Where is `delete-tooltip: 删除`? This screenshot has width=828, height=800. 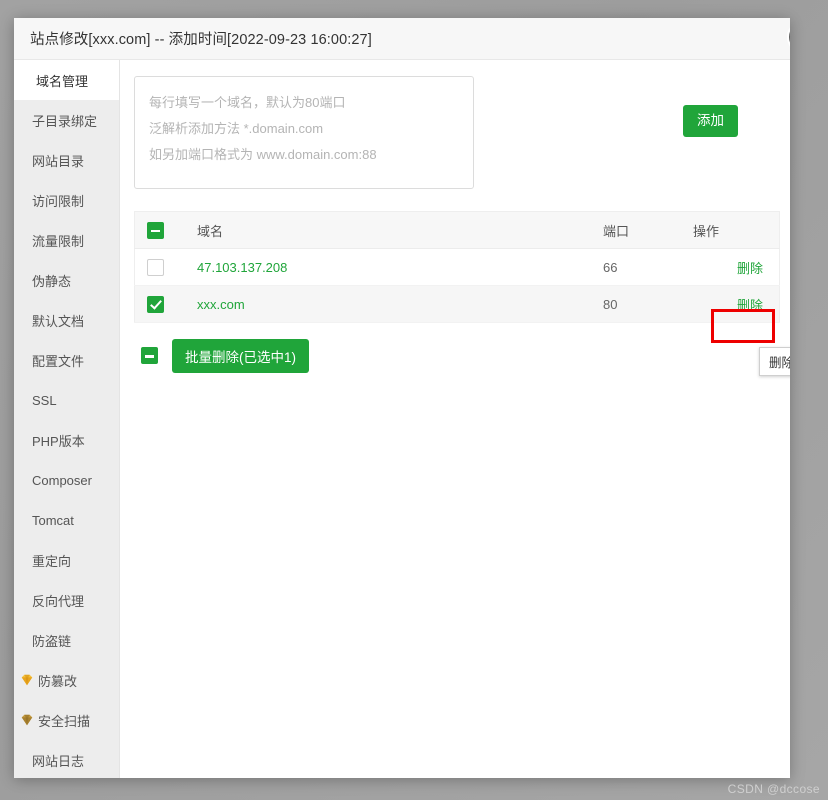 delete-tooltip: 删除 is located at coordinates (774, 361).